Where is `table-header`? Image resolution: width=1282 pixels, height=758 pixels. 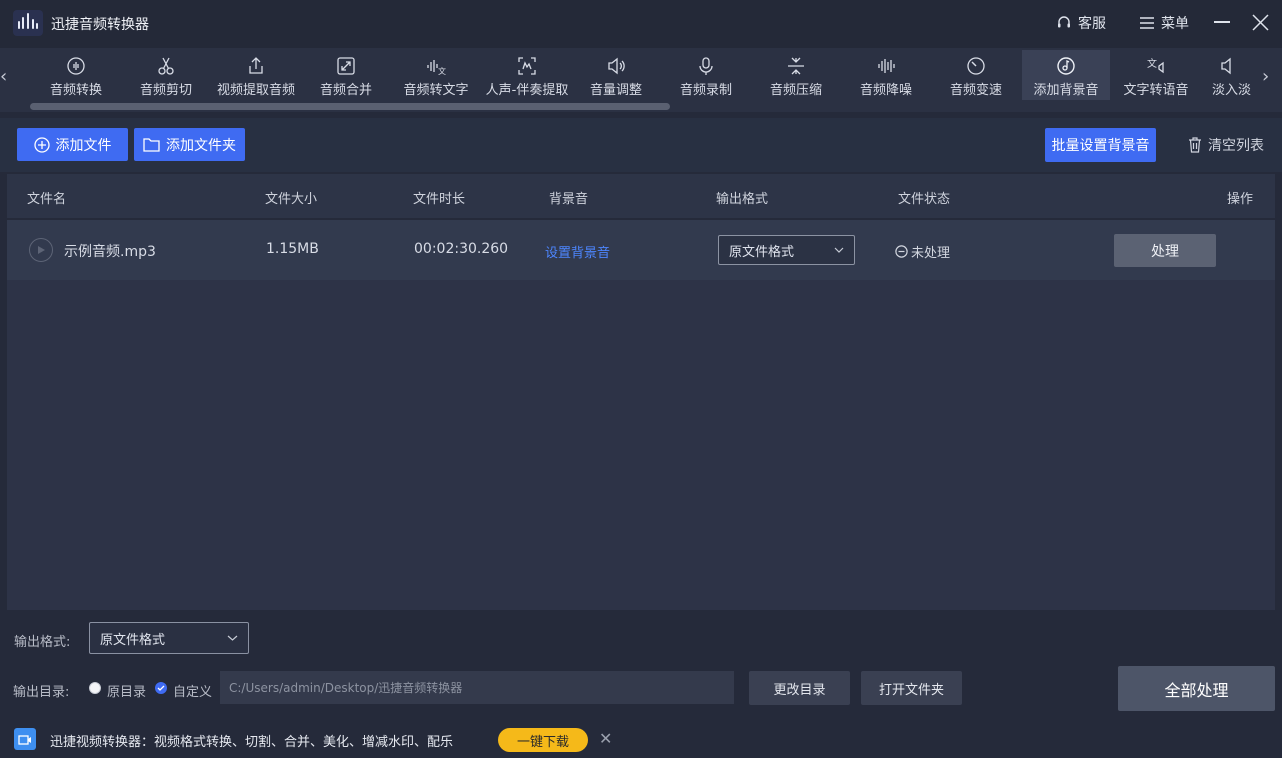
table-header is located at coordinates (641, 196).